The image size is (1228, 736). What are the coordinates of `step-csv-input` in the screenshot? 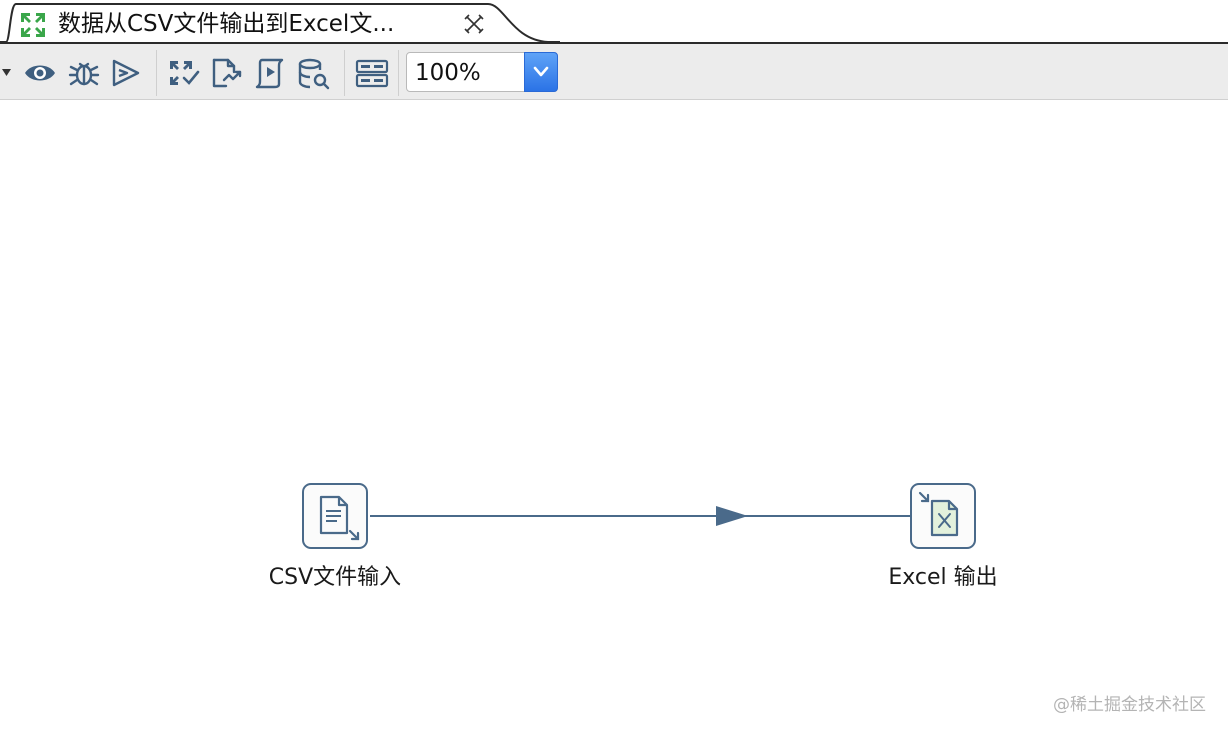 It's located at (335, 516).